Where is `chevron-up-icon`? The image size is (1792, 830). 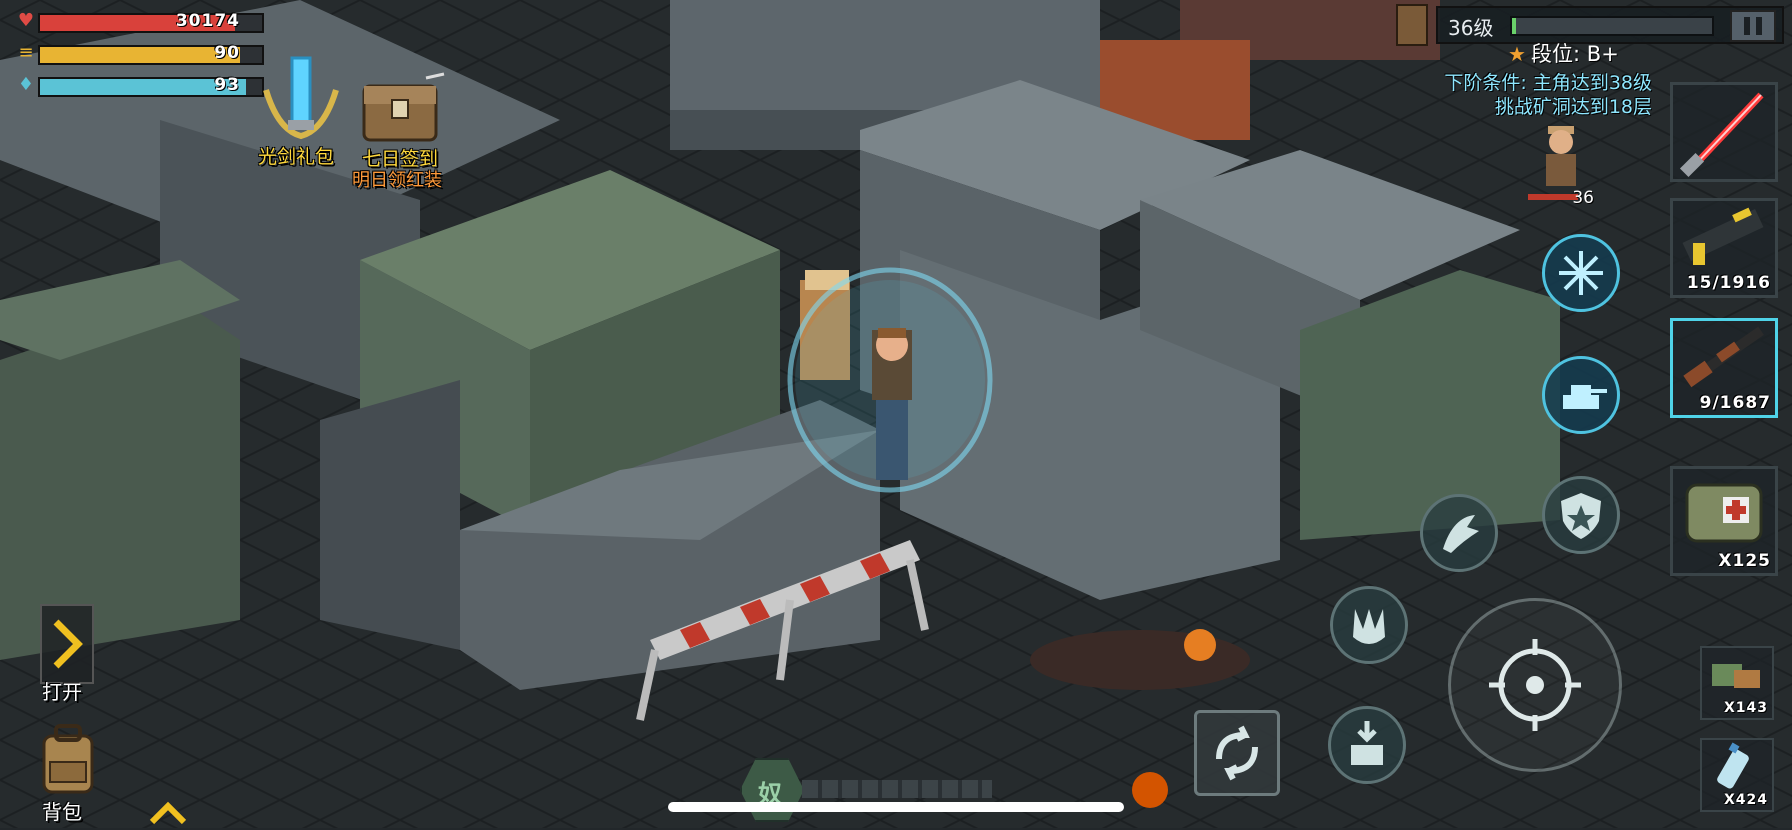 chevron-up-icon is located at coordinates (168, 811).